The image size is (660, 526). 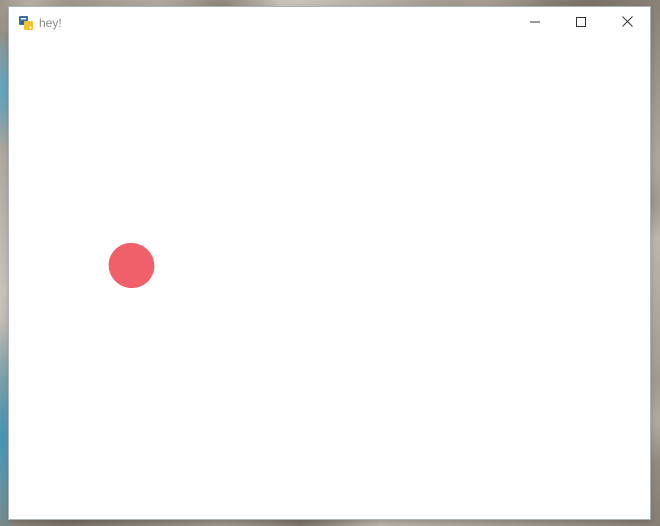 I want to click on close-button, so click(x=627, y=22).